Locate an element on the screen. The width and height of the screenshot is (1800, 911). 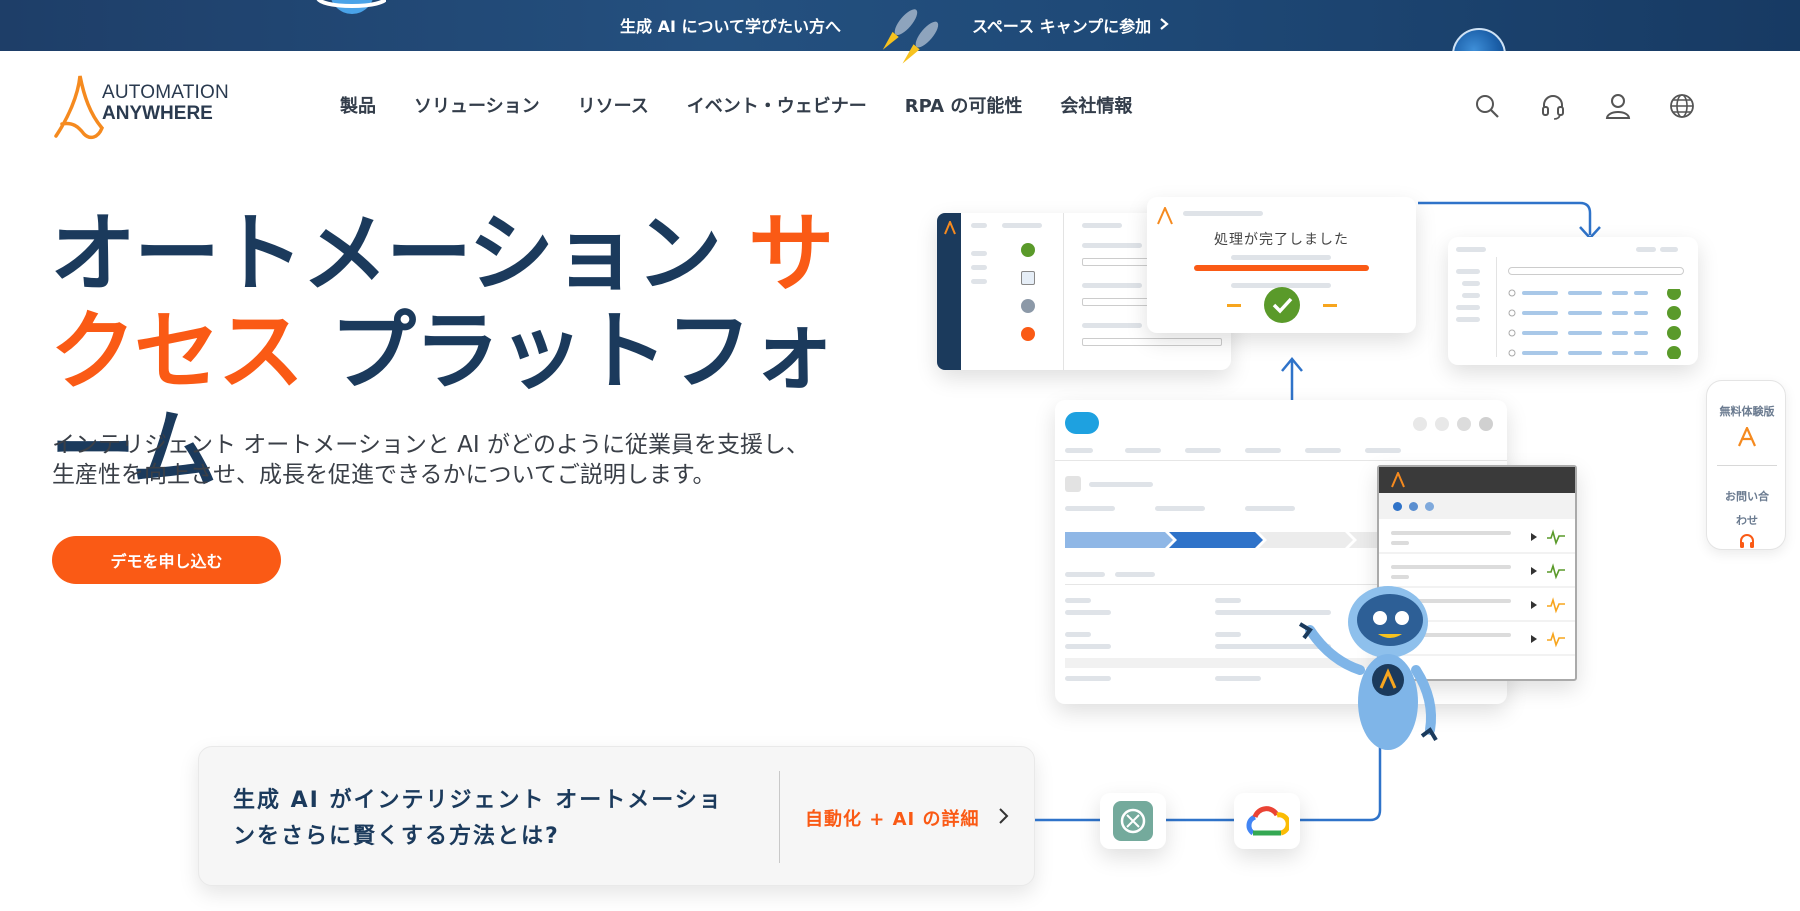
rockets-illustration is located at coordinates (910, 36).